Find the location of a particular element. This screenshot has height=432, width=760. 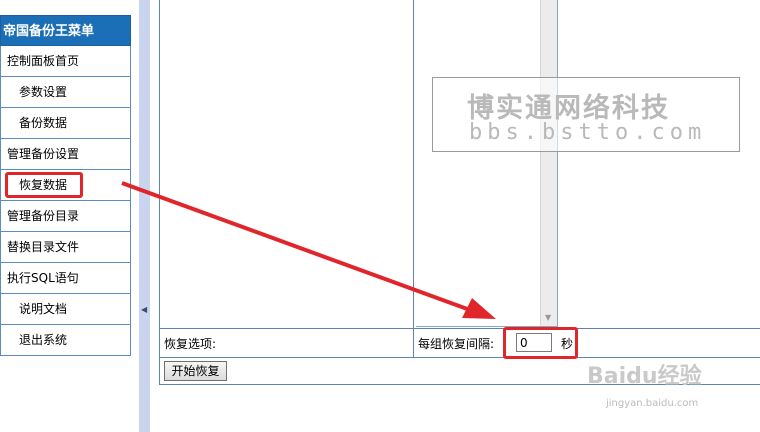

arrow-head-icon is located at coordinates (479, 308).